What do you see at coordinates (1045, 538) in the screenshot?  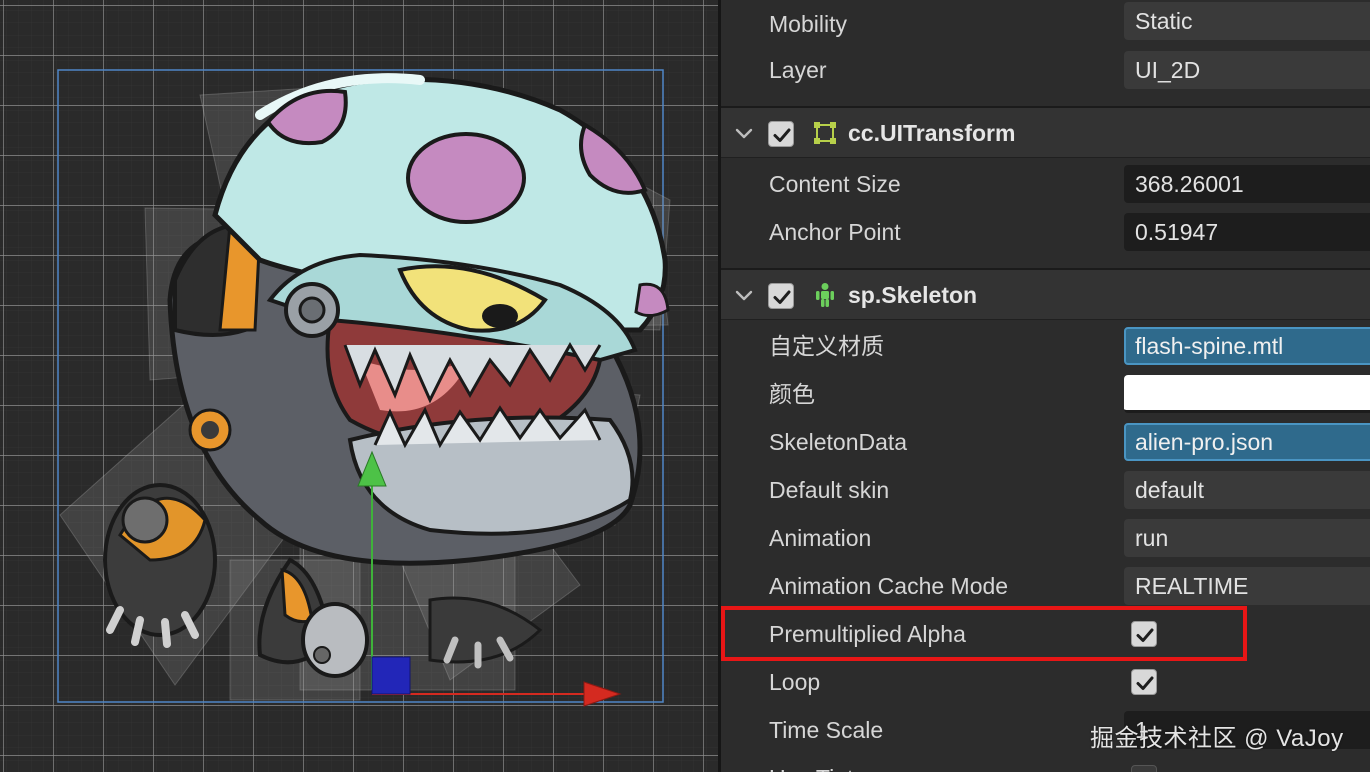 I see `animation-row: Animation run` at bounding box center [1045, 538].